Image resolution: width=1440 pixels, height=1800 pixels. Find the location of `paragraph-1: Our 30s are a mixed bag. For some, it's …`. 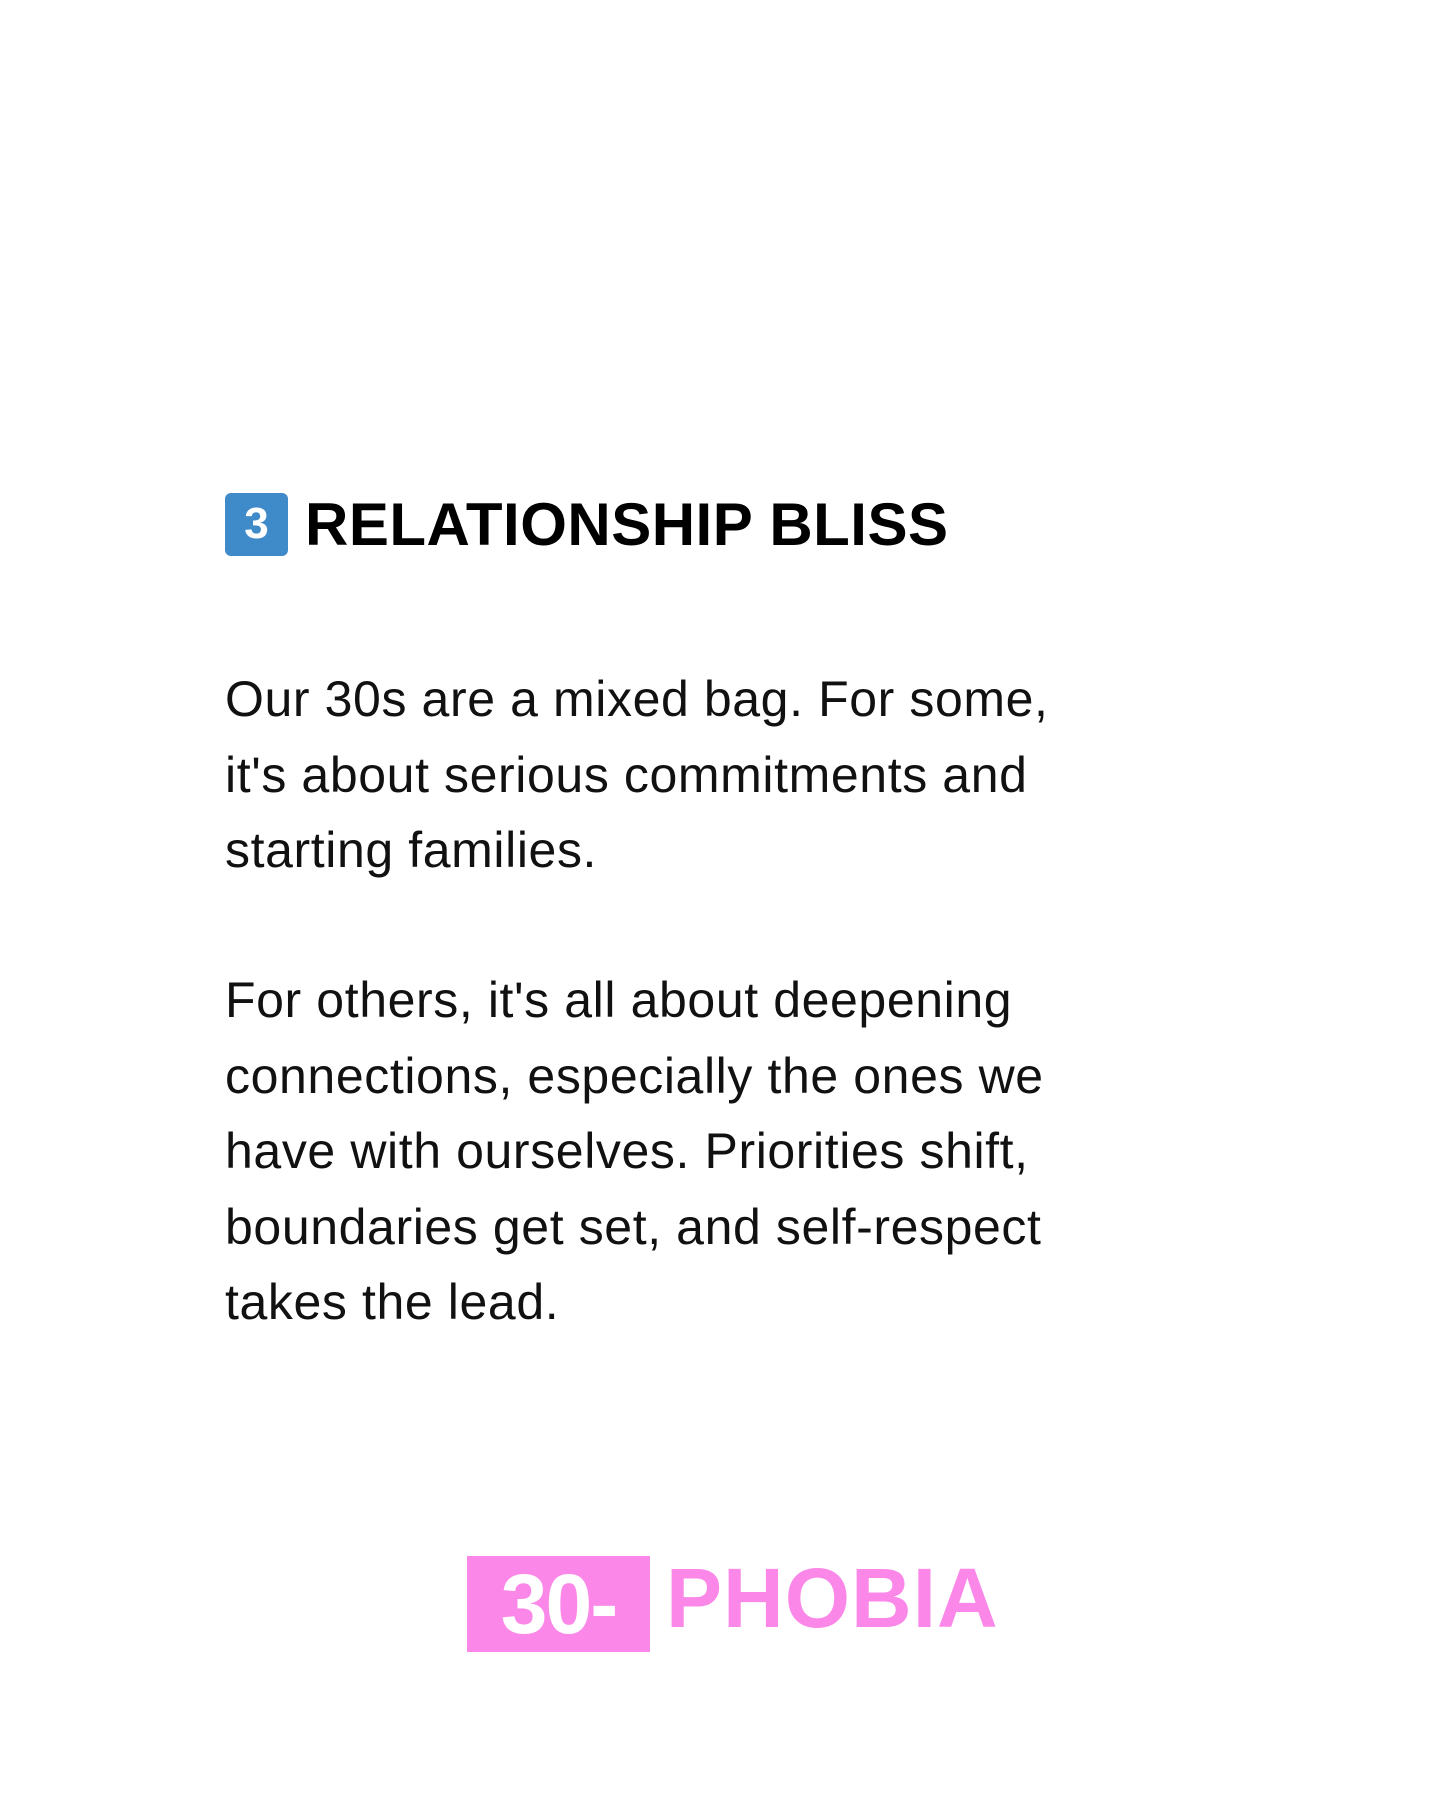

paragraph-1: Our 30s are a mixed bag. For some, it's … is located at coordinates (637, 774).